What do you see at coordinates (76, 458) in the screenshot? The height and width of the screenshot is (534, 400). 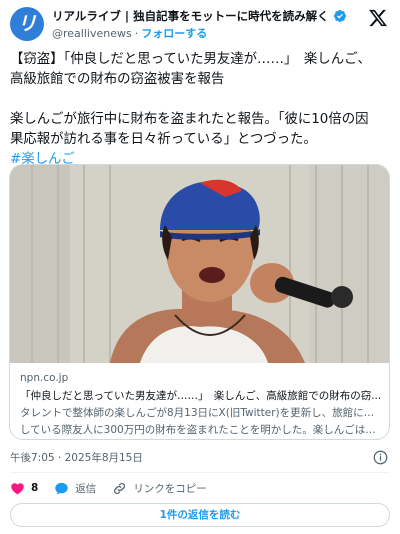 I see `post-timestamp: 午後7:05 · 2025年8月15日` at bounding box center [76, 458].